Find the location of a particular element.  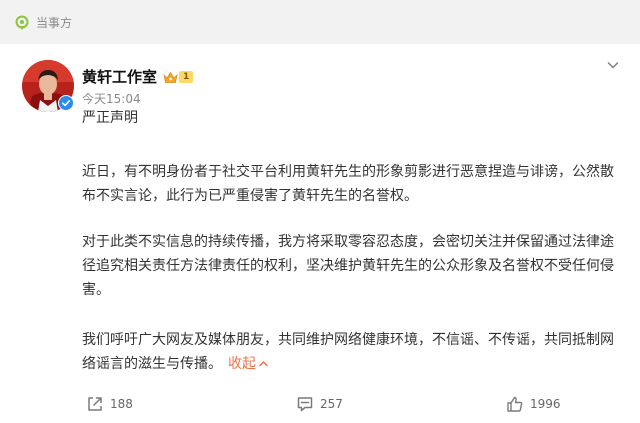

forward-count: 188 is located at coordinates (121, 404).